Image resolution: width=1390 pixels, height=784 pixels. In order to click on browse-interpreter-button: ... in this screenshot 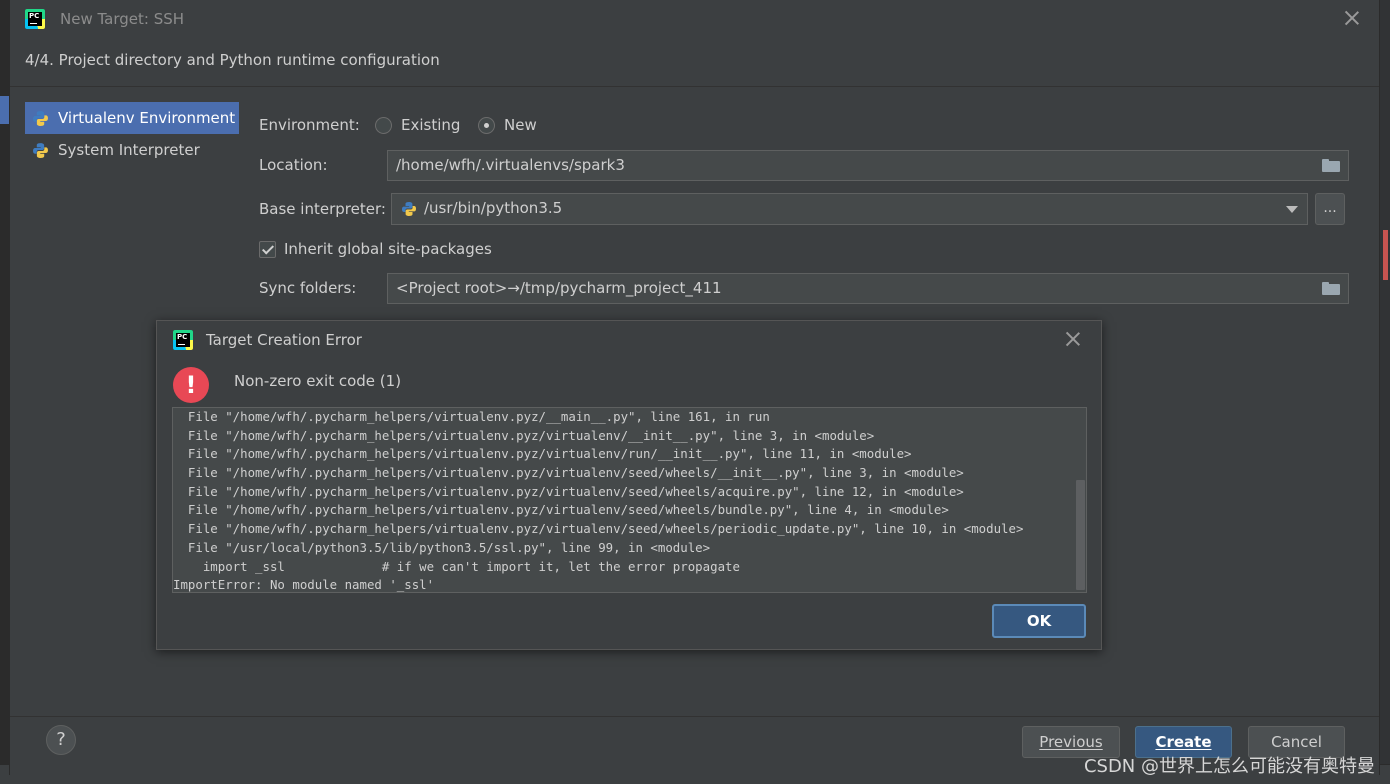, I will do `click(1330, 209)`.